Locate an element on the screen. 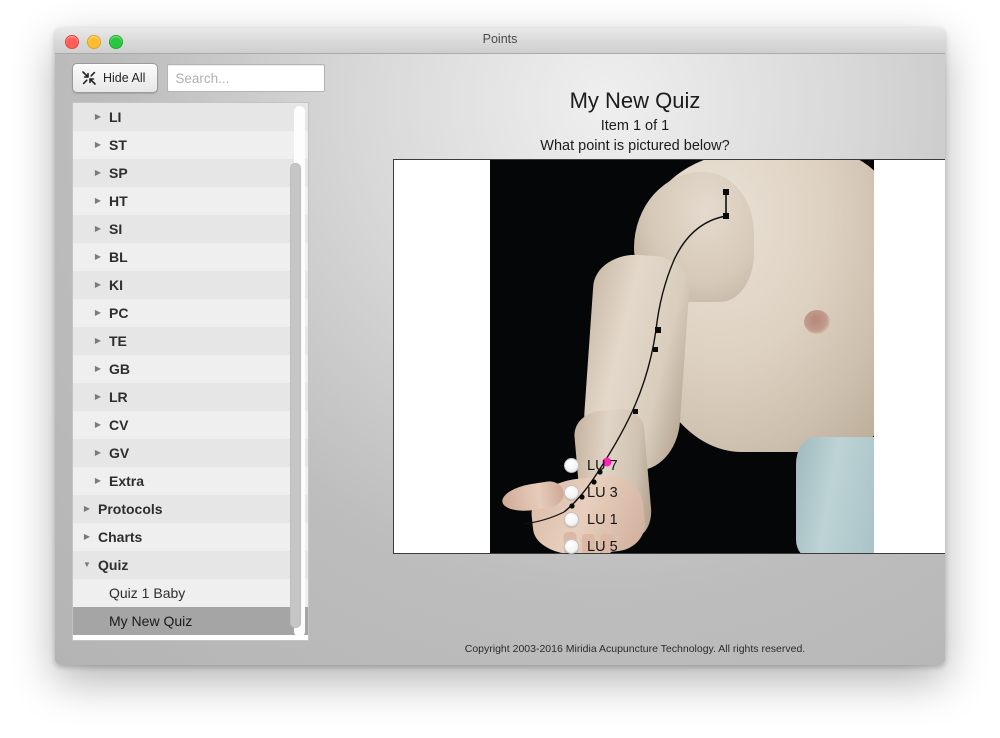  sidebar-item-label: SI is located at coordinates (116, 229).